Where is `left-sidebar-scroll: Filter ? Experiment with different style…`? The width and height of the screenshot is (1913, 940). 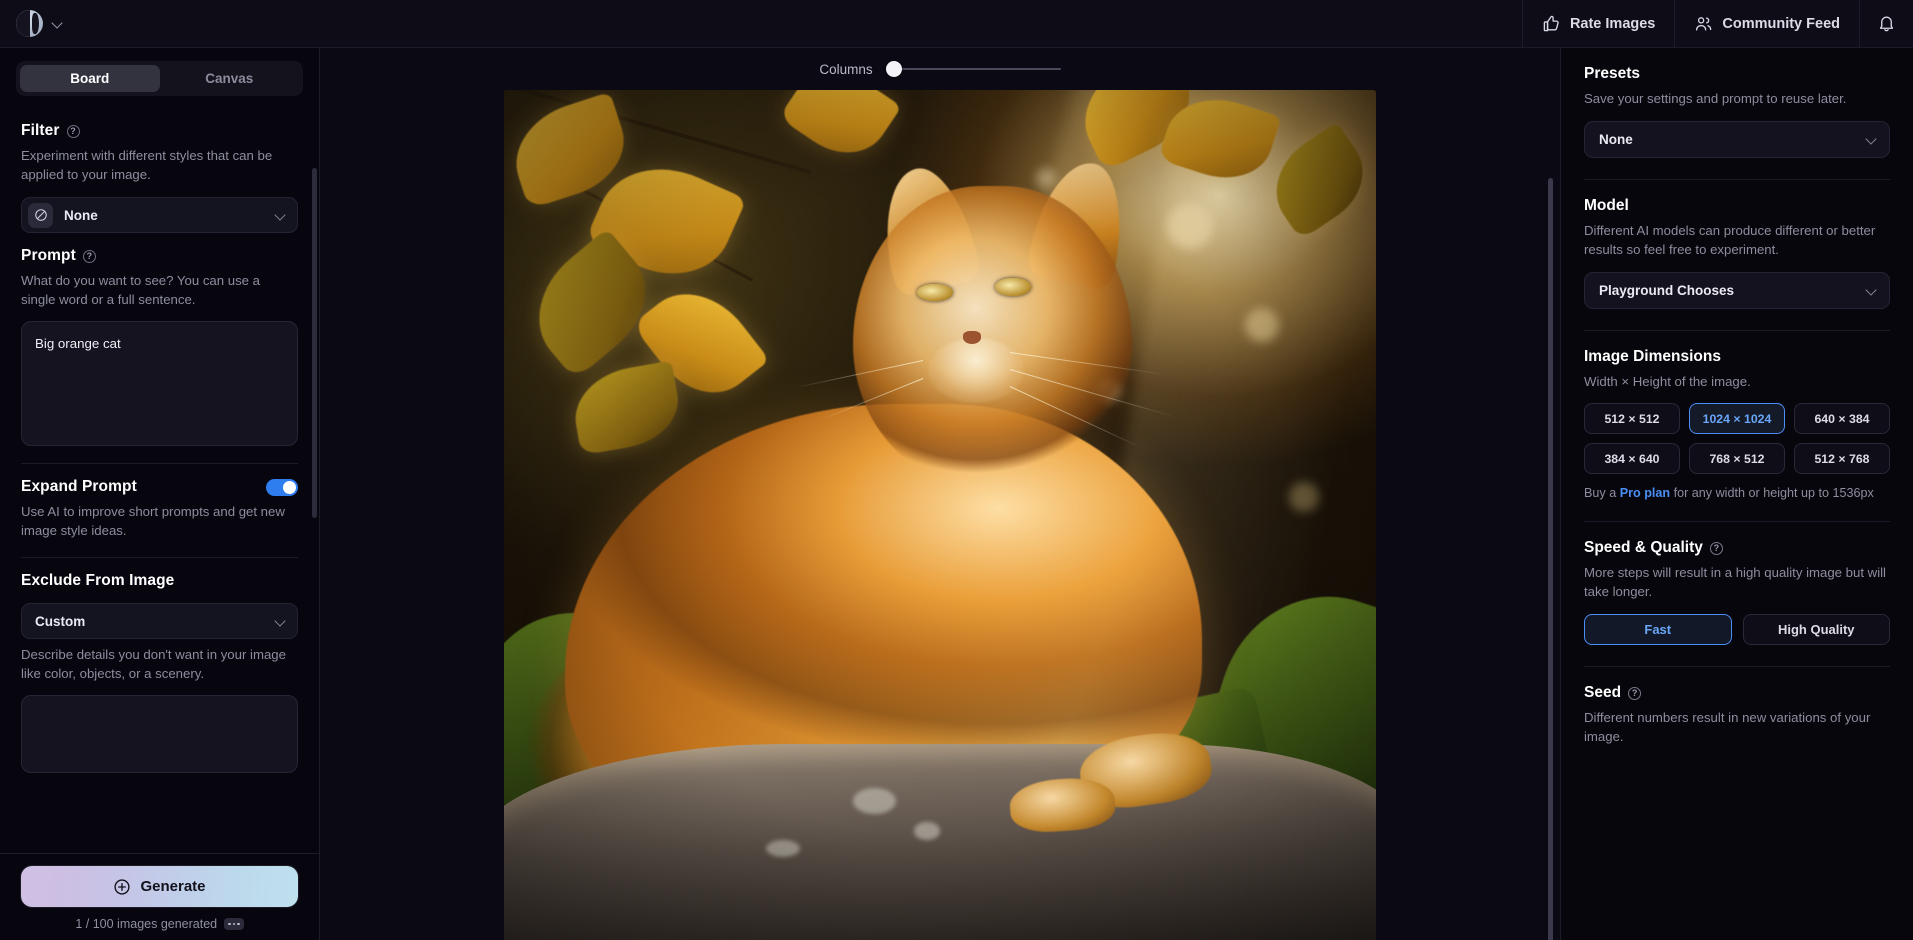
left-sidebar-scroll: Filter ? Experiment with different style… is located at coordinates (159, 480).